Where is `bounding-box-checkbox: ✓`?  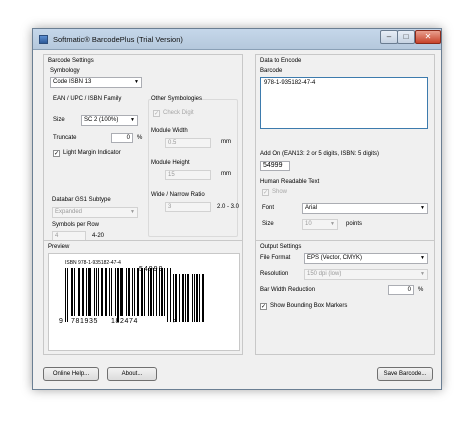 bounding-box-checkbox: ✓ is located at coordinates (263, 306).